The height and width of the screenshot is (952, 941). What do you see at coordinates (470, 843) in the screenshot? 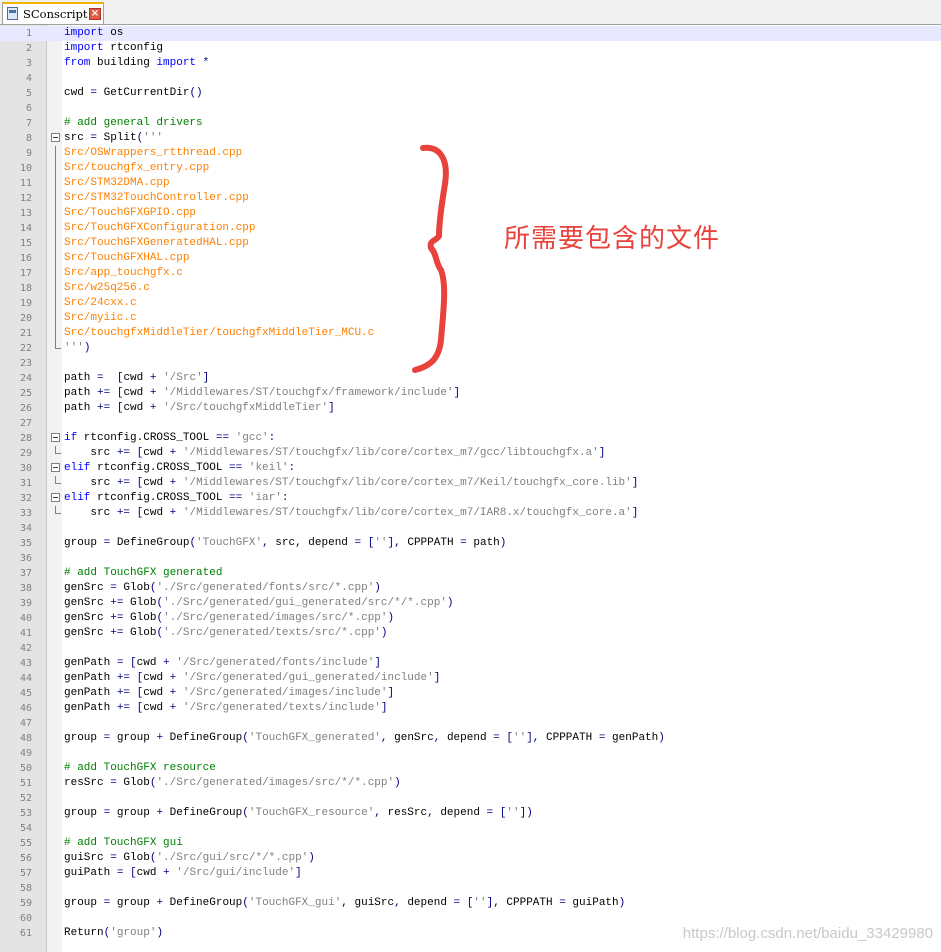
I see `code-line: 55 # add TouchGFX gui` at bounding box center [470, 843].